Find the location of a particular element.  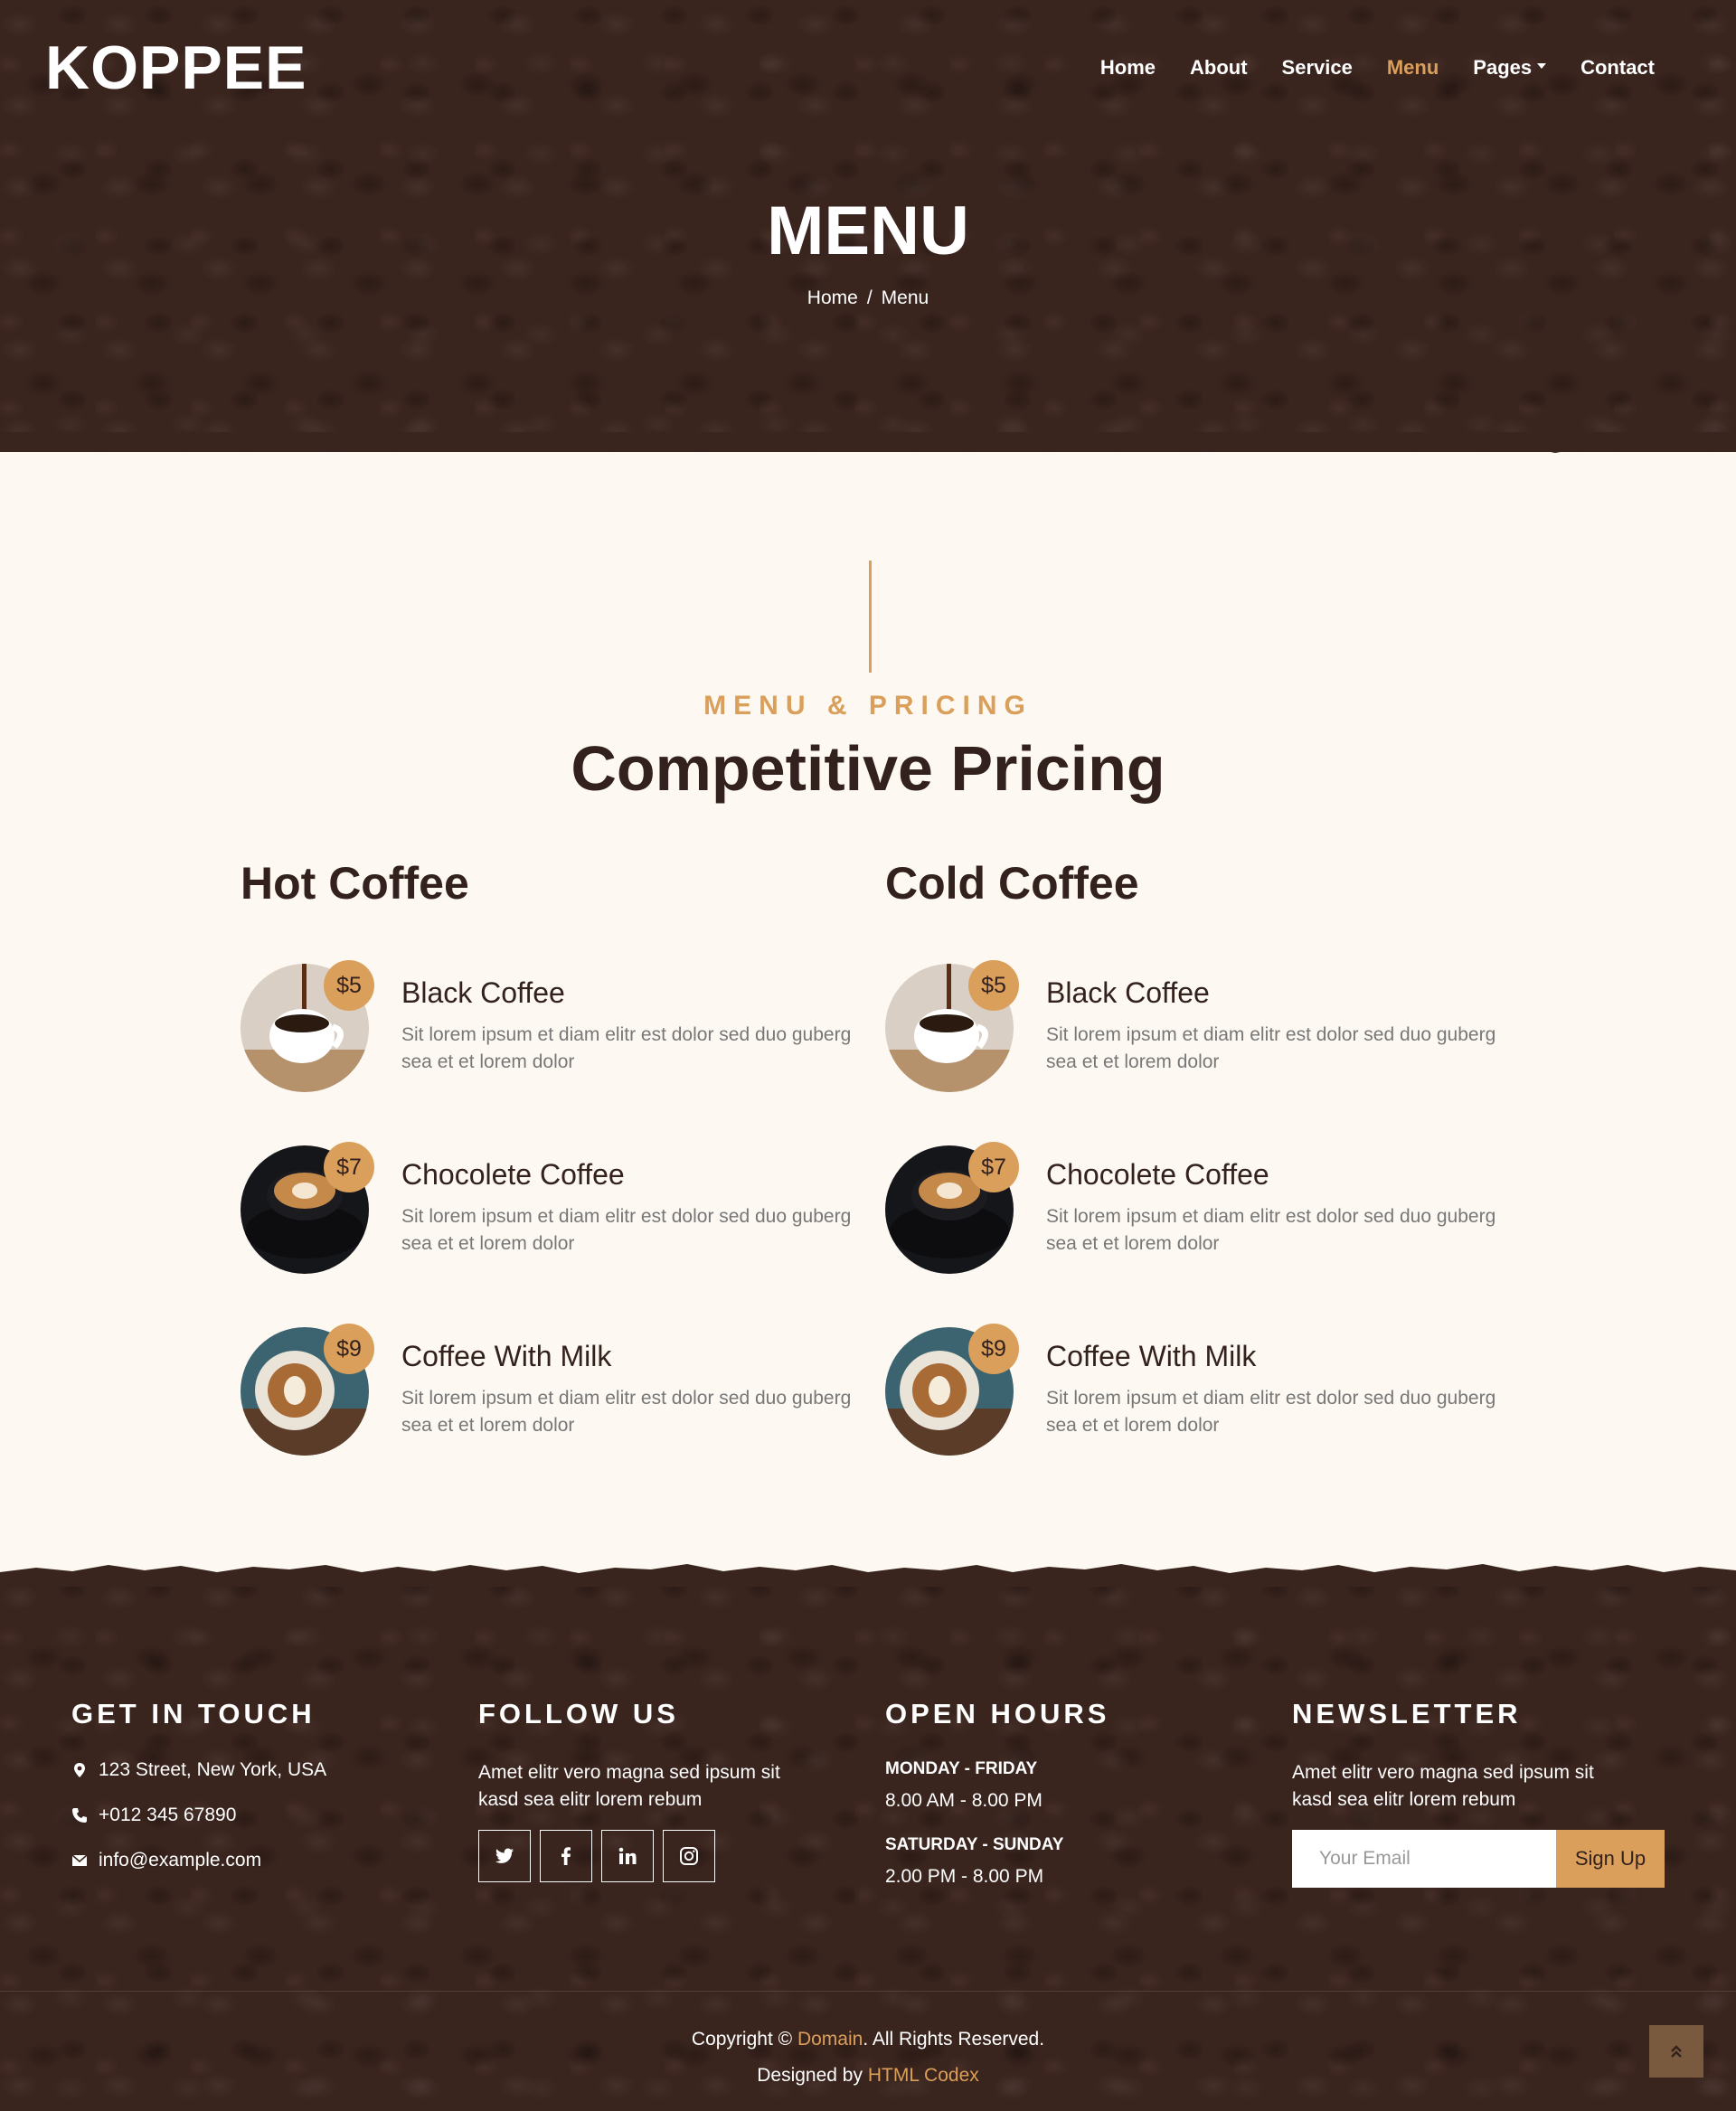

designed-by-line: Designed by HTML Codex is located at coordinates (868, 2076).